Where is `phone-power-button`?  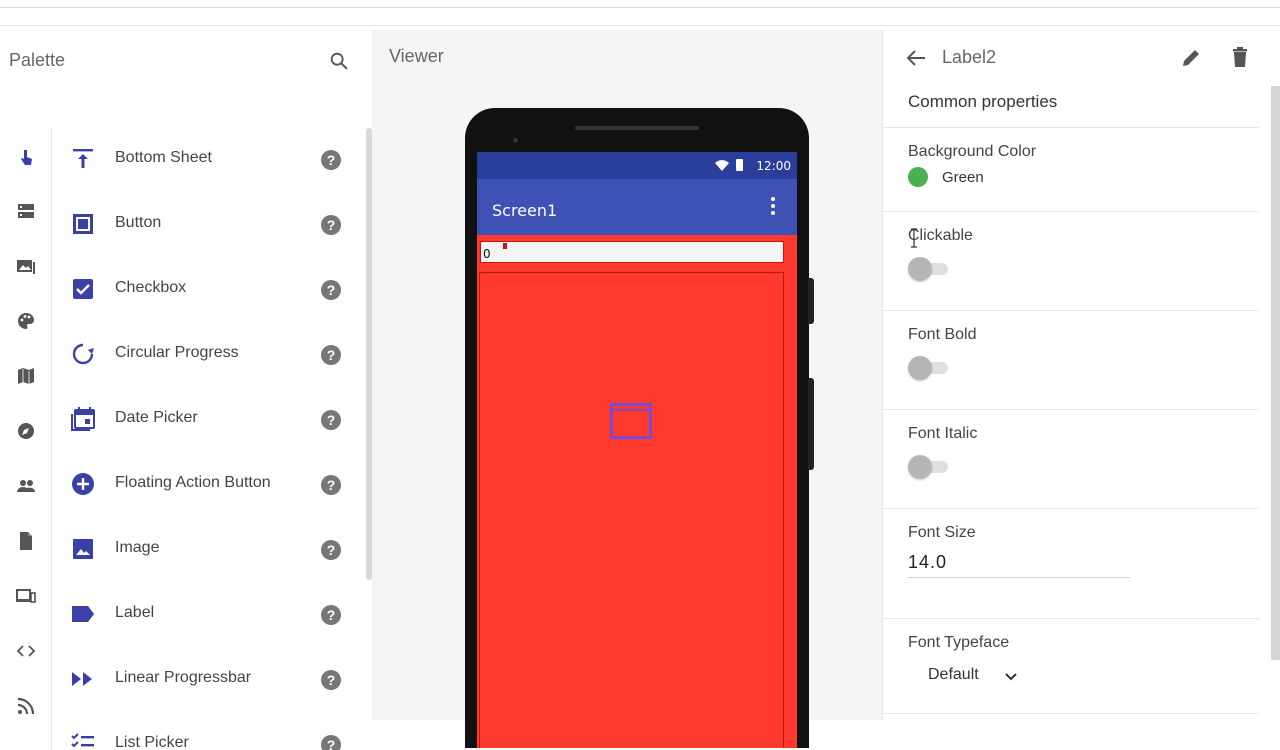
phone-power-button is located at coordinates (811, 301).